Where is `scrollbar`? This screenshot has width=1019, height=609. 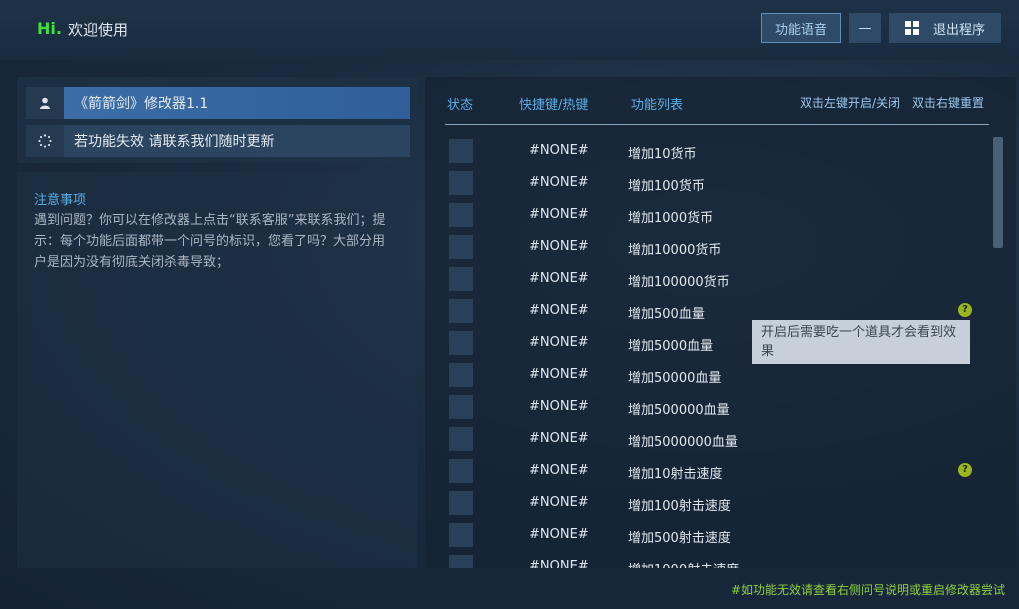
scrollbar is located at coordinates (998, 192).